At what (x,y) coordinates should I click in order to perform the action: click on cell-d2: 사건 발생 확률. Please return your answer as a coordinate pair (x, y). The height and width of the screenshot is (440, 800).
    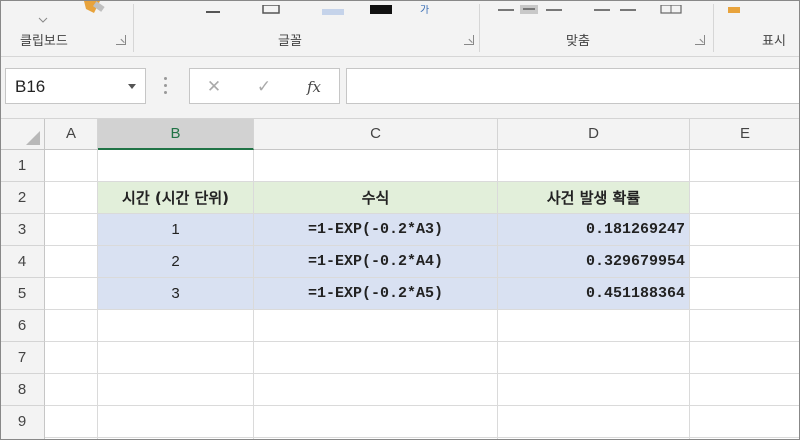
    Looking at the image, I should click on (593, 197).